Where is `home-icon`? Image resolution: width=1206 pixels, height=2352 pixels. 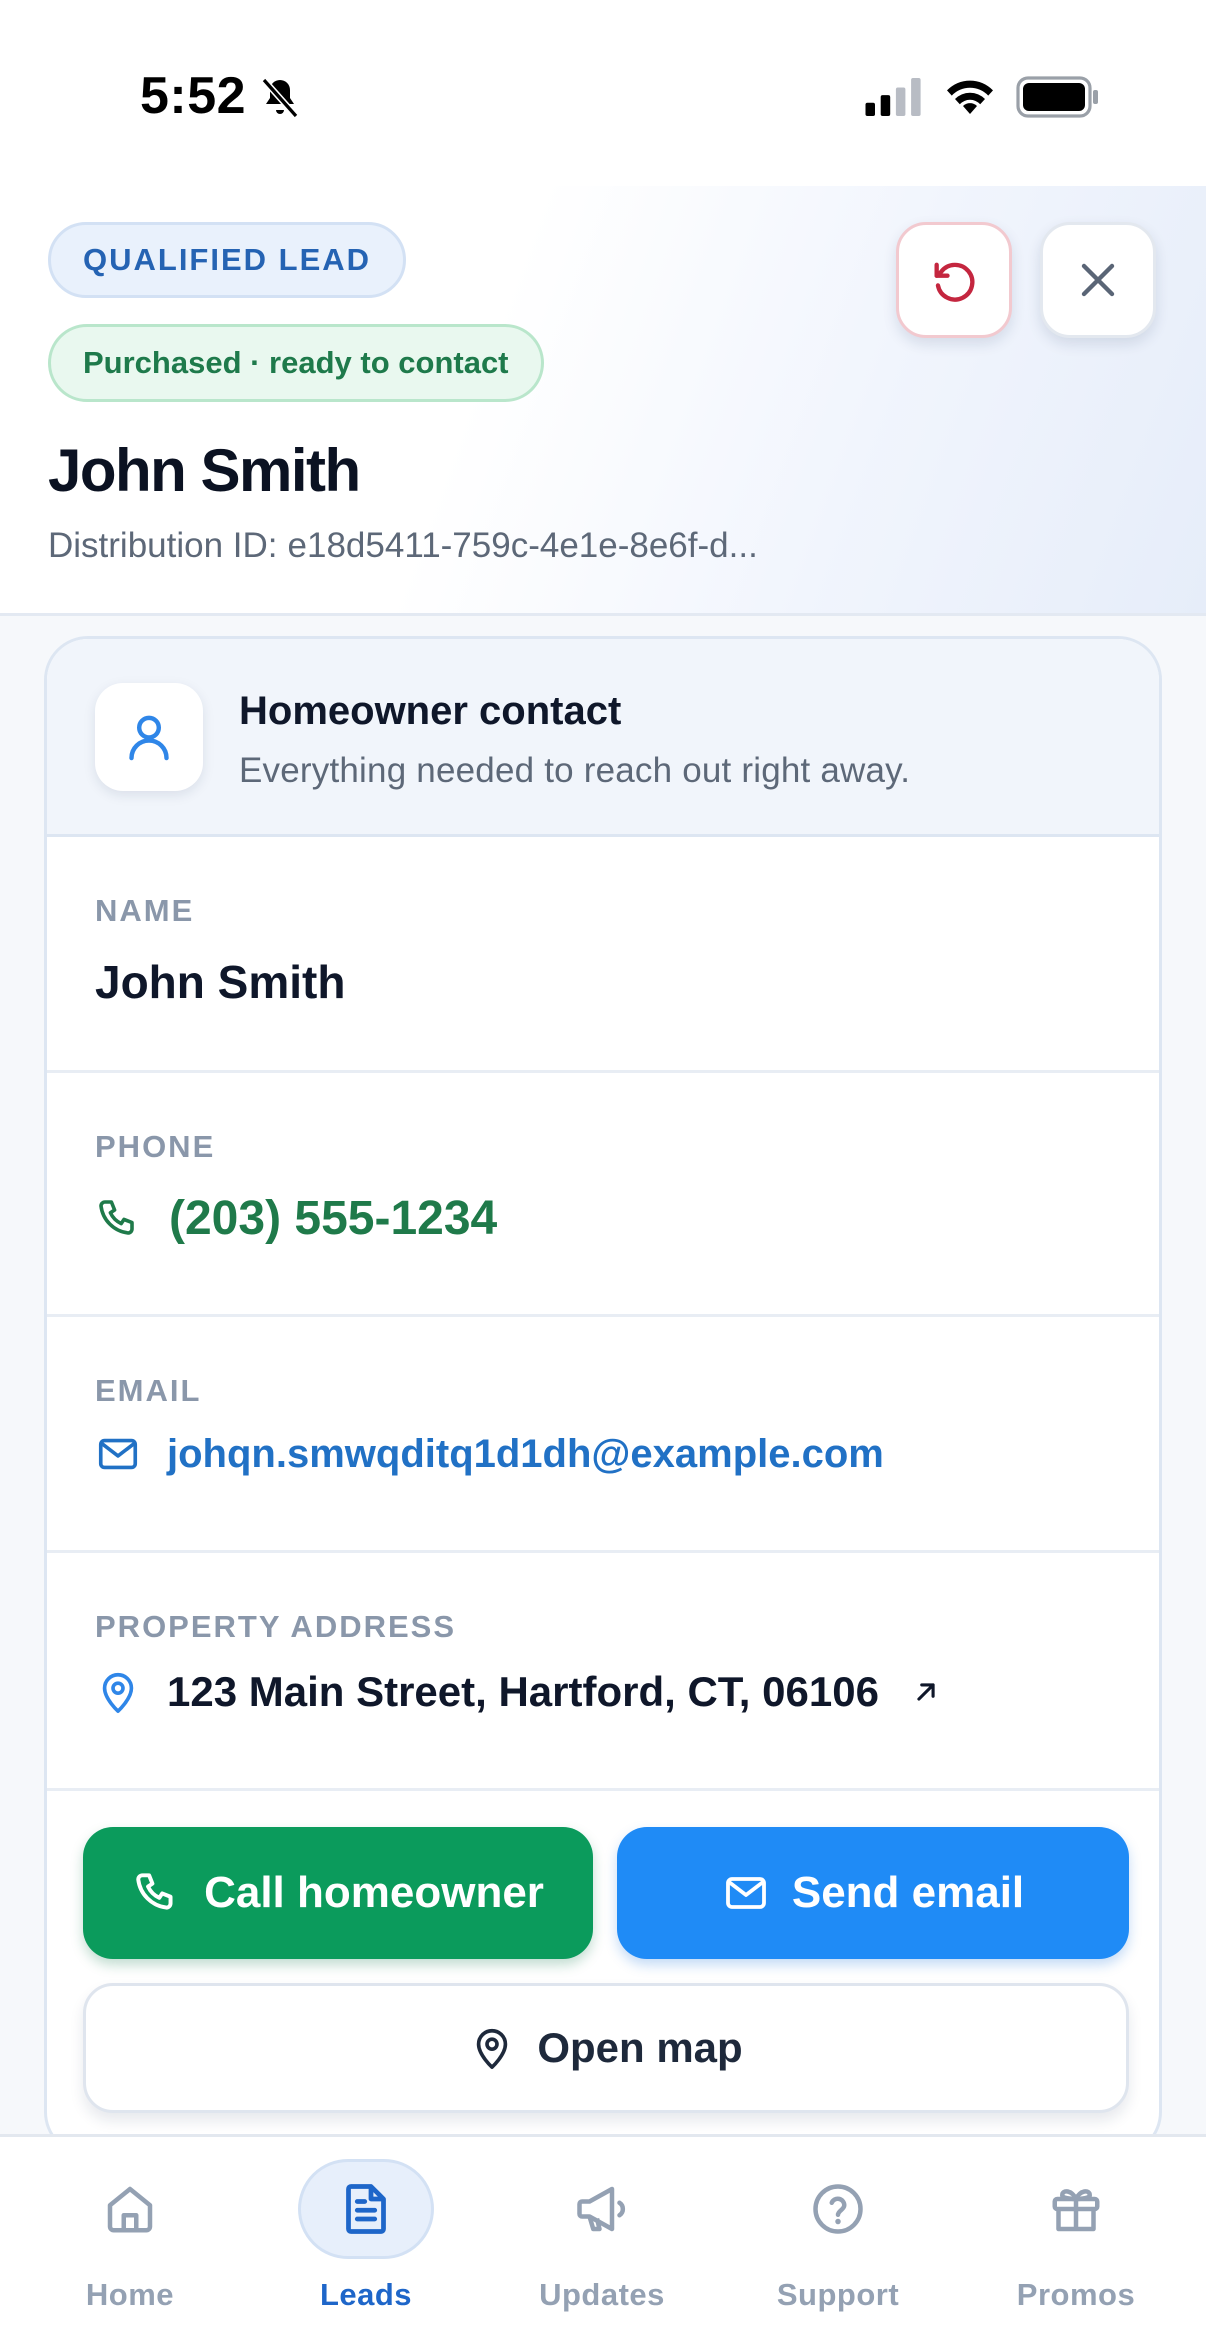
home-icon is located at coordinates (130, 2209).